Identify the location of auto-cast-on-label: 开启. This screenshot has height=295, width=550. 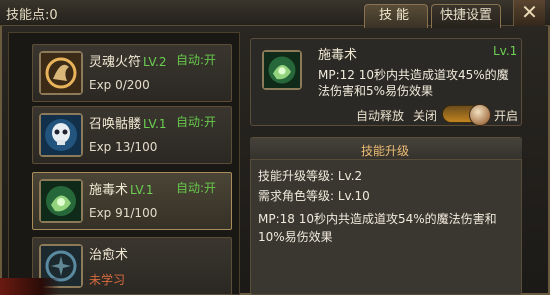
(506, 116).